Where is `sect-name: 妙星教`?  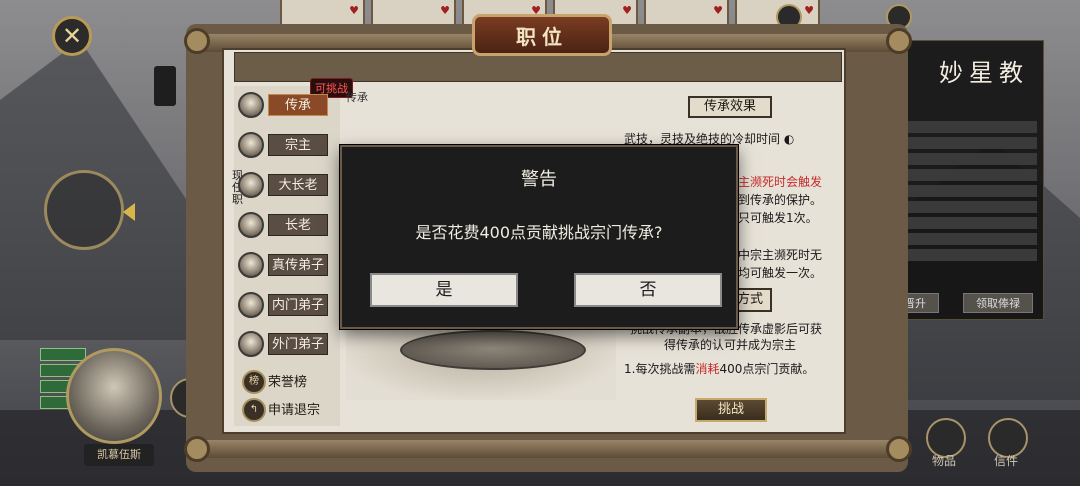
sect-name: 妙星教 is located at coordinates (984, 73).